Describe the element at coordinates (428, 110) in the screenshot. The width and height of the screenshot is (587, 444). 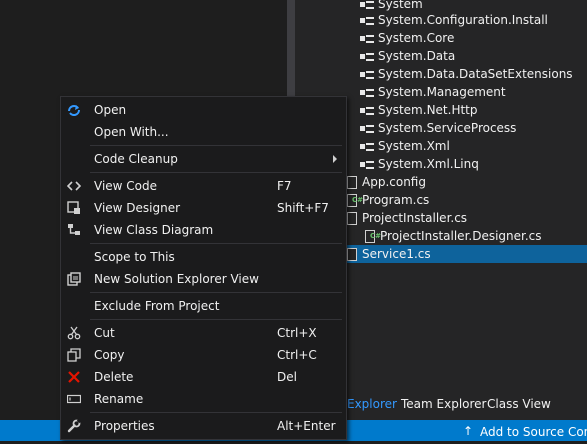
I see `reference-label: System.Net.Http` at that location.